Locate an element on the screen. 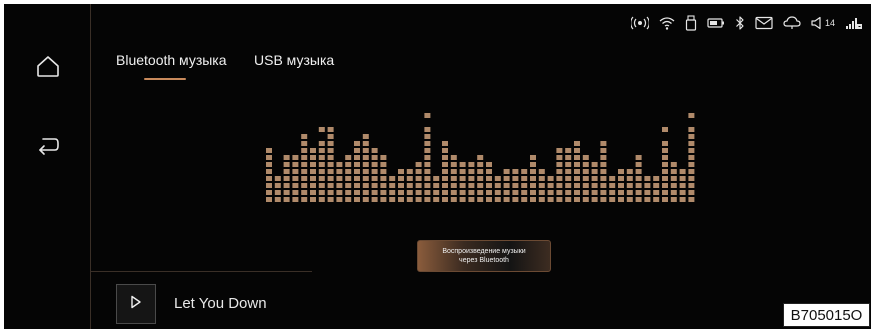 The width and height of the screenshot is (872, 333). back-button is located at coordinates (48, 148).